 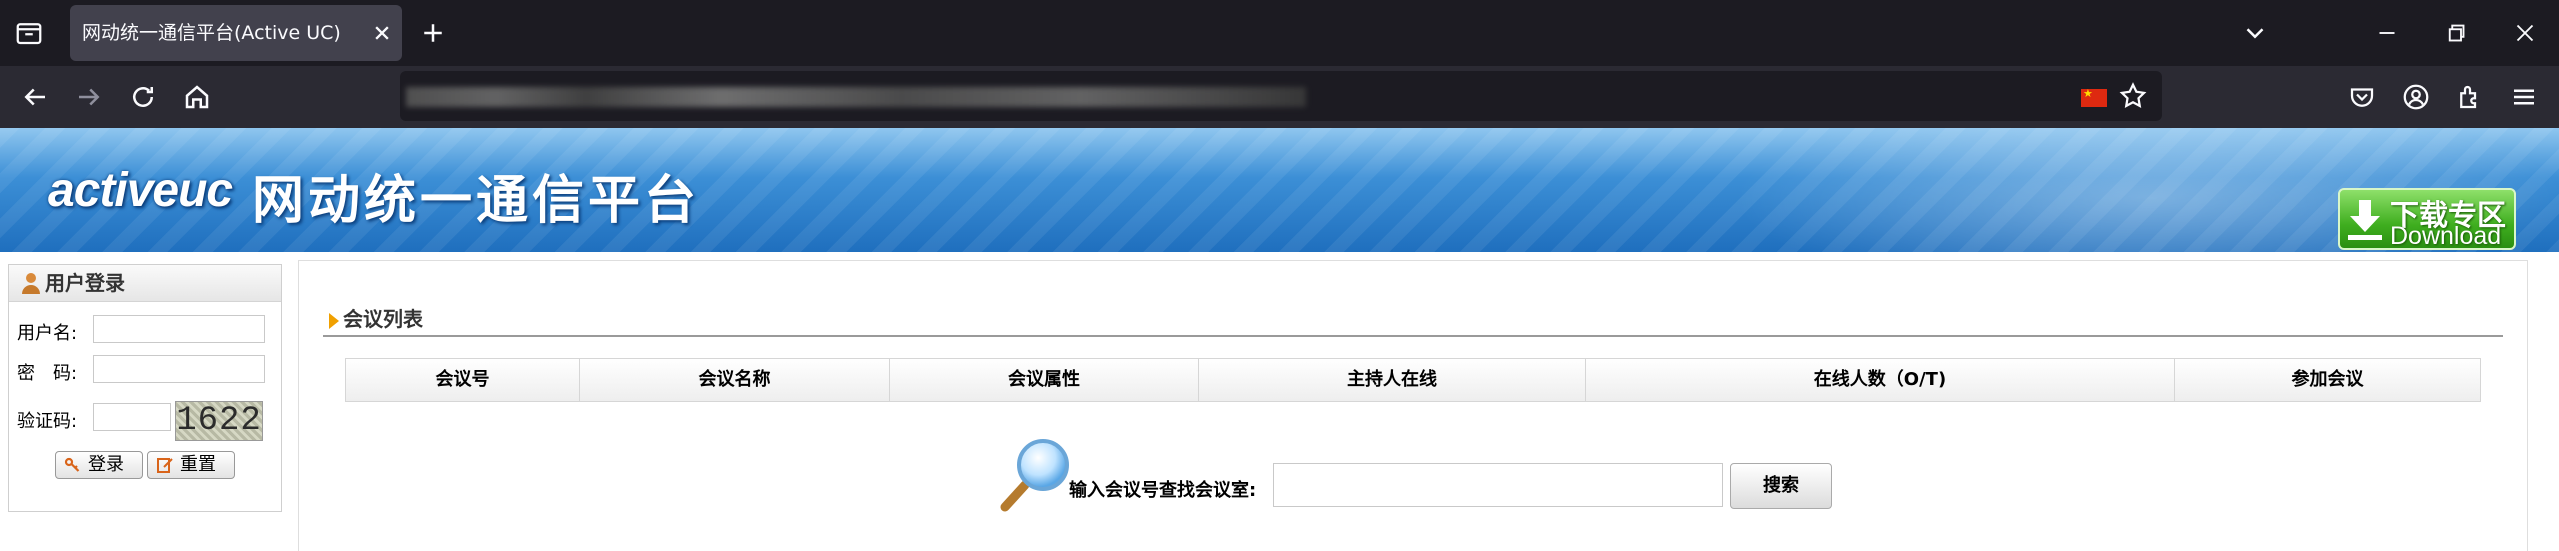 What do you see at coordinates (219, 421) in the screenshot?
I see `captcha-image: 1622` at bounding box center [219, 421].